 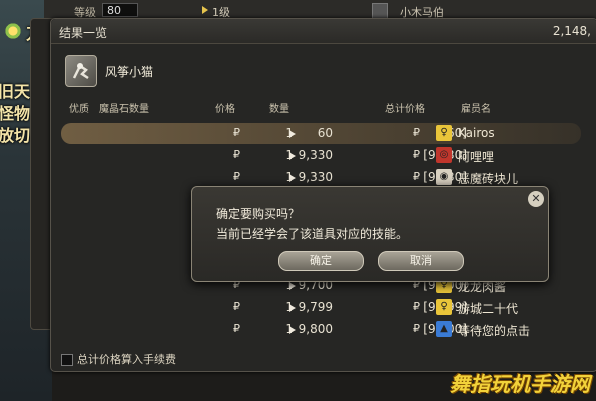 I want to click on play-triangle-icon, so click(x=205, y=10).